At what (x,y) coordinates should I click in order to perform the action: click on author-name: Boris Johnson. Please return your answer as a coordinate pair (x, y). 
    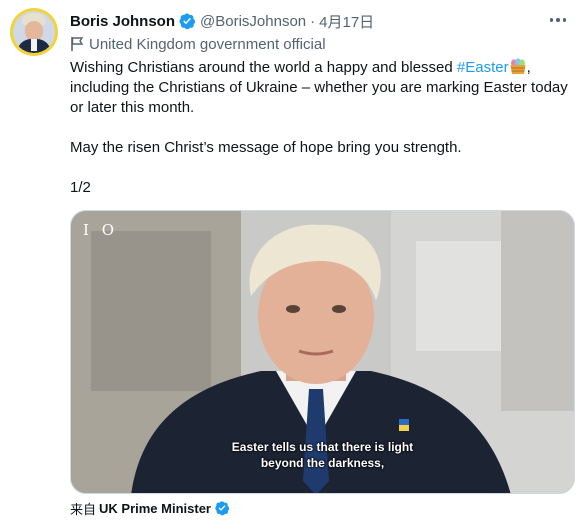
    Looking at the image, I should click on (122, 21).